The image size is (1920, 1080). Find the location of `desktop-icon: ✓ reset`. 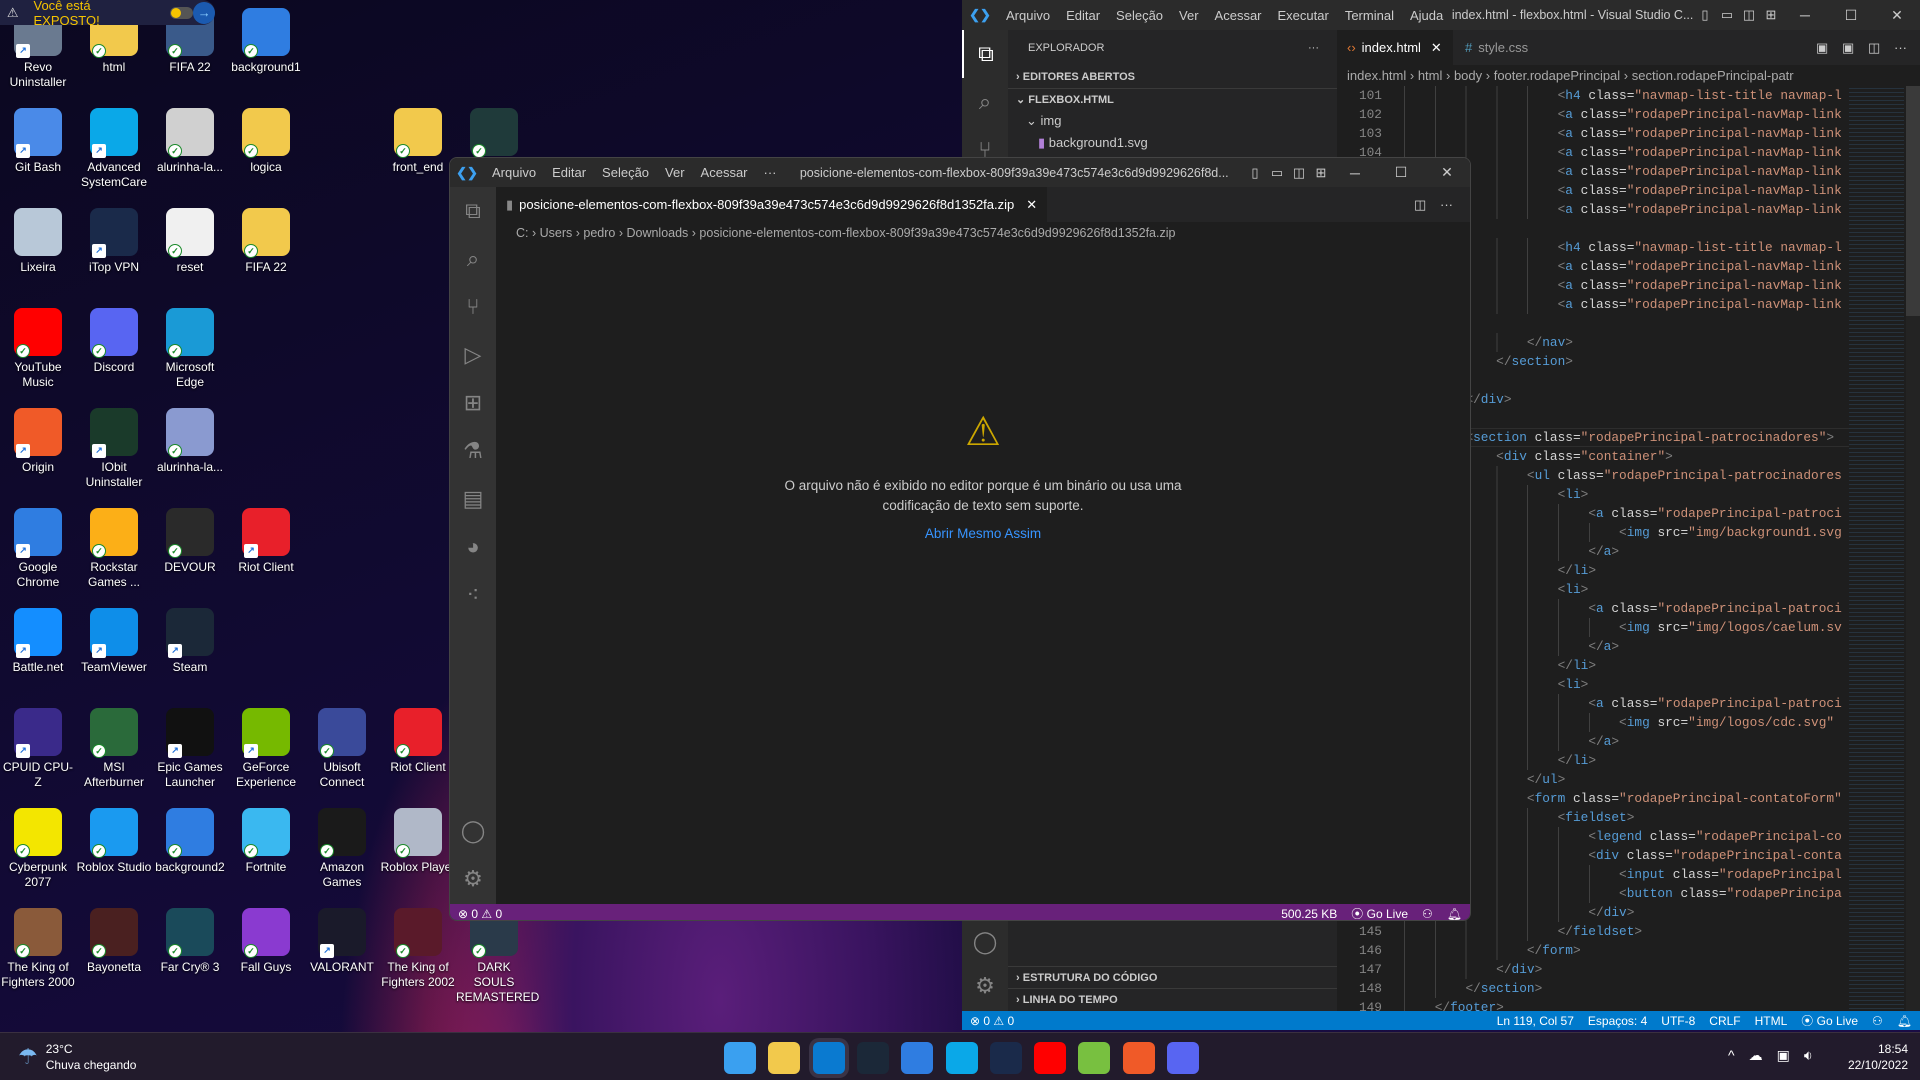

desktop-icon: ✓ reset is located at coordinates (190, 241).